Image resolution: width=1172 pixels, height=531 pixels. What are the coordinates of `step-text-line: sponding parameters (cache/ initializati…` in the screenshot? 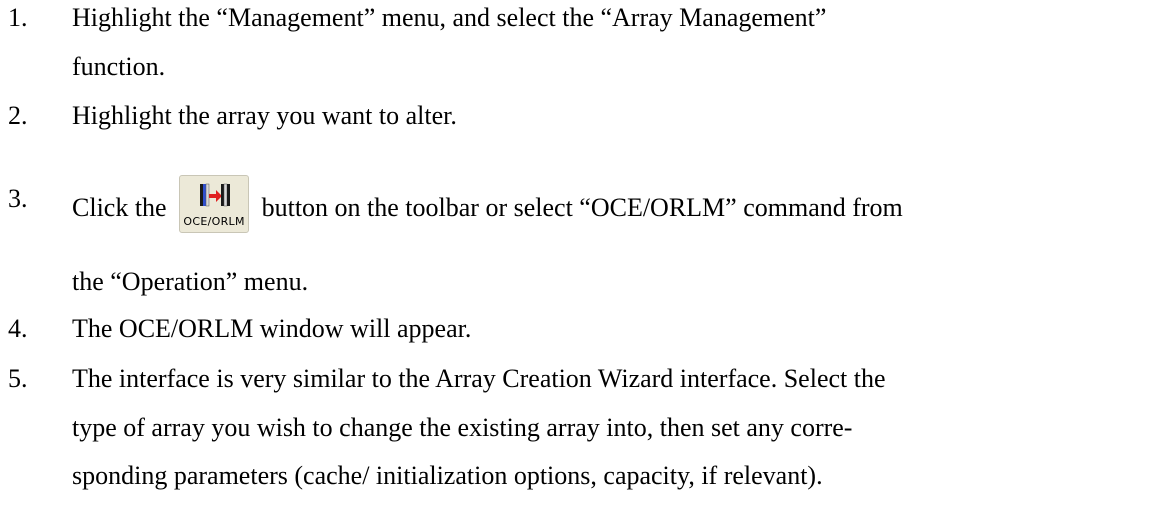 It's located at (447, 475).